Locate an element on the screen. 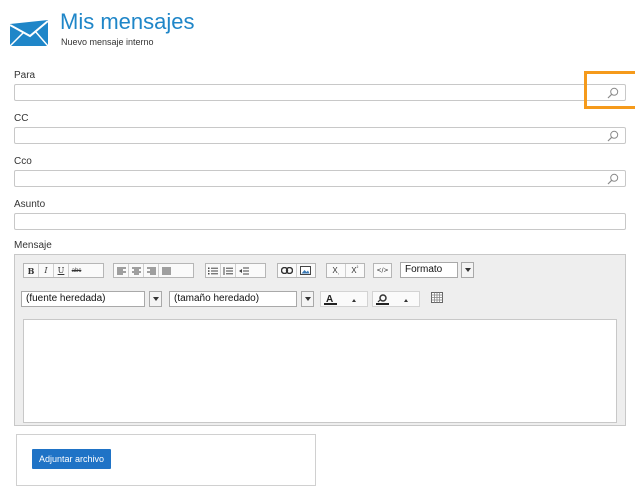  link-icon is located at coordinates (287, 270).